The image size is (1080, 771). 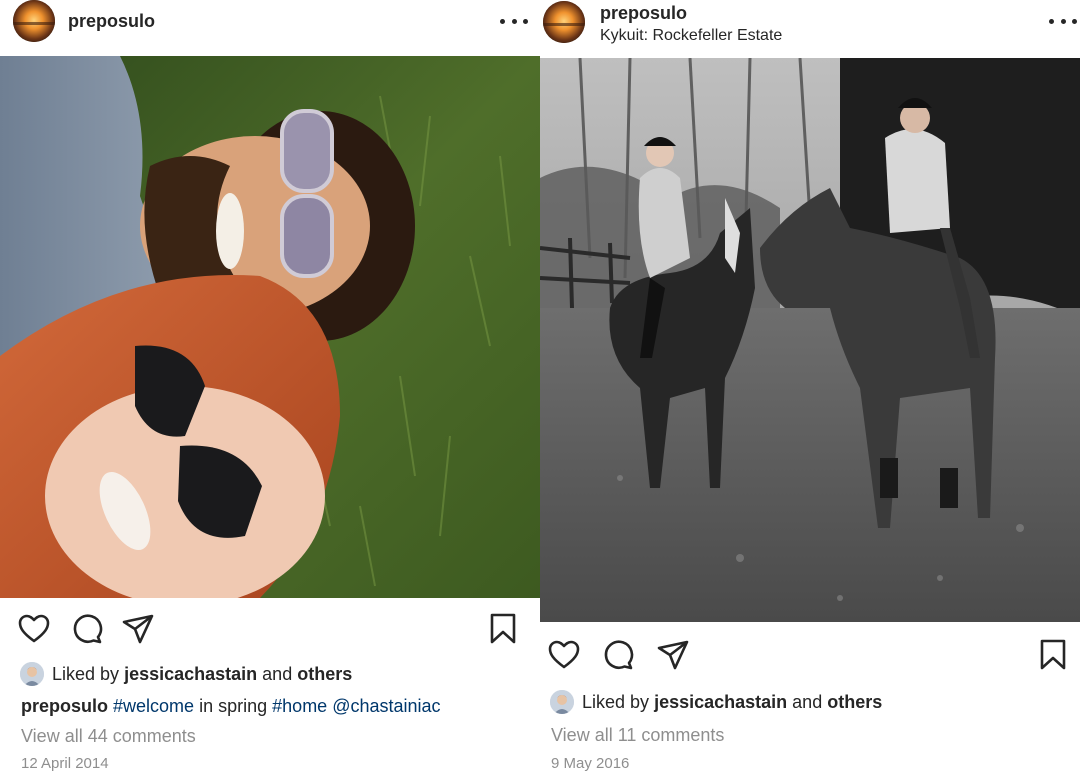 What do you see at coordinates (386, 706) in the screenshot?
I see `mention-link: @chastainiac` at bounding box center [386, 706].